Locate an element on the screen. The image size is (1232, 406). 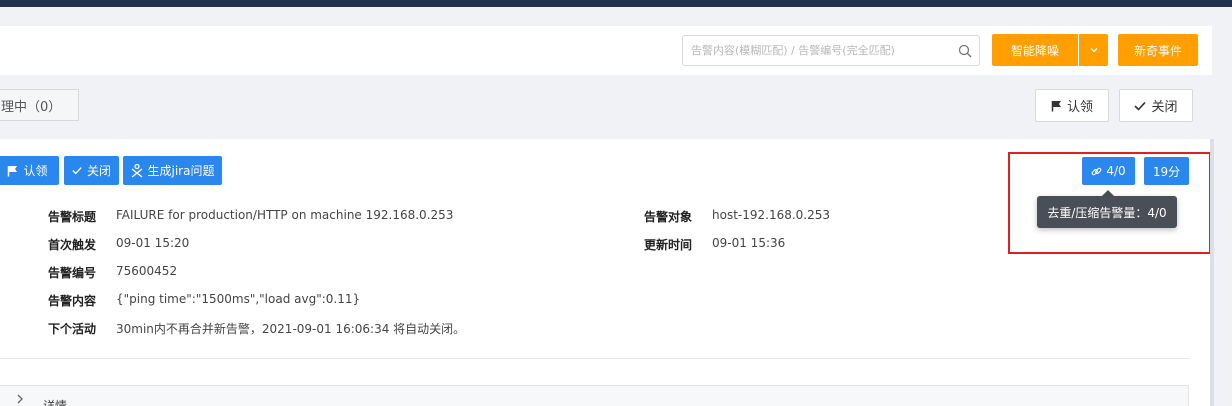
chevron-down-icon is located at coordinates (1093, 50).